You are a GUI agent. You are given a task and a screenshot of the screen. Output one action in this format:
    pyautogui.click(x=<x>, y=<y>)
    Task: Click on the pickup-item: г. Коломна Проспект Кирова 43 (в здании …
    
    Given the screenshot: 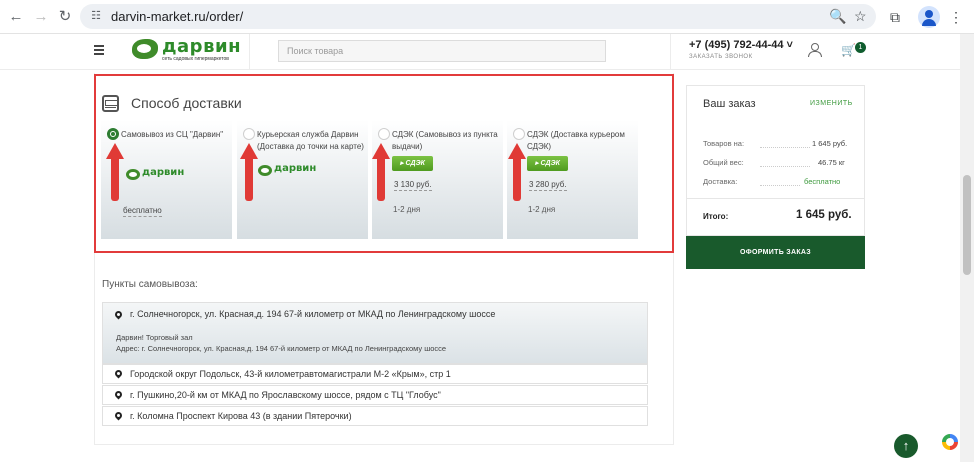 What is the action you would take?
    pyautogui.click(x=375, y=416)
    